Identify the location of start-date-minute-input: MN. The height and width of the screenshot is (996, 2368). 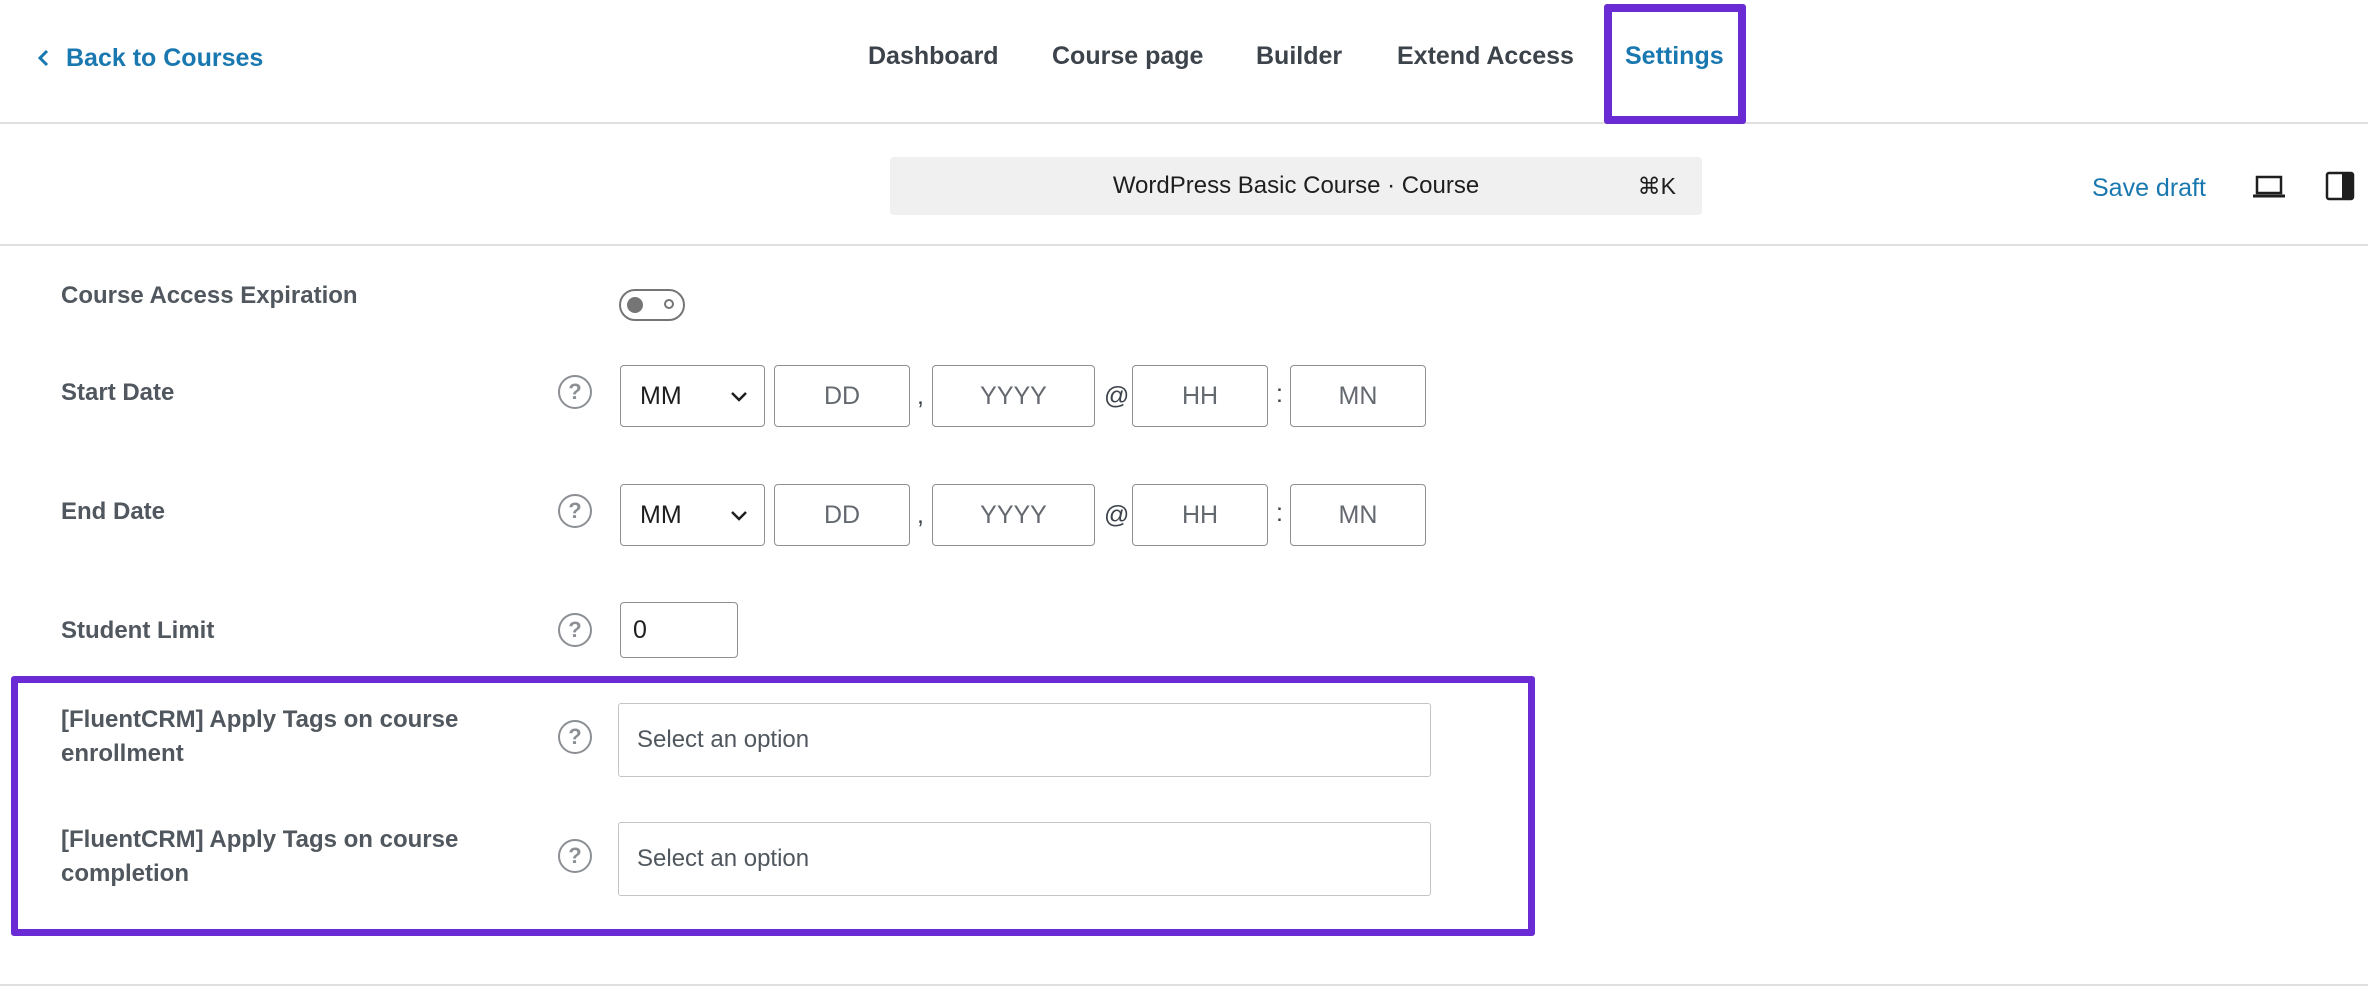
(1358, 396).